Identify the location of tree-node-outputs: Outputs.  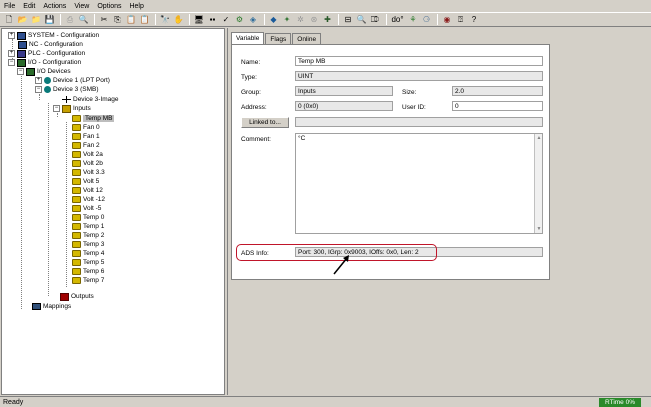
(77, 296).